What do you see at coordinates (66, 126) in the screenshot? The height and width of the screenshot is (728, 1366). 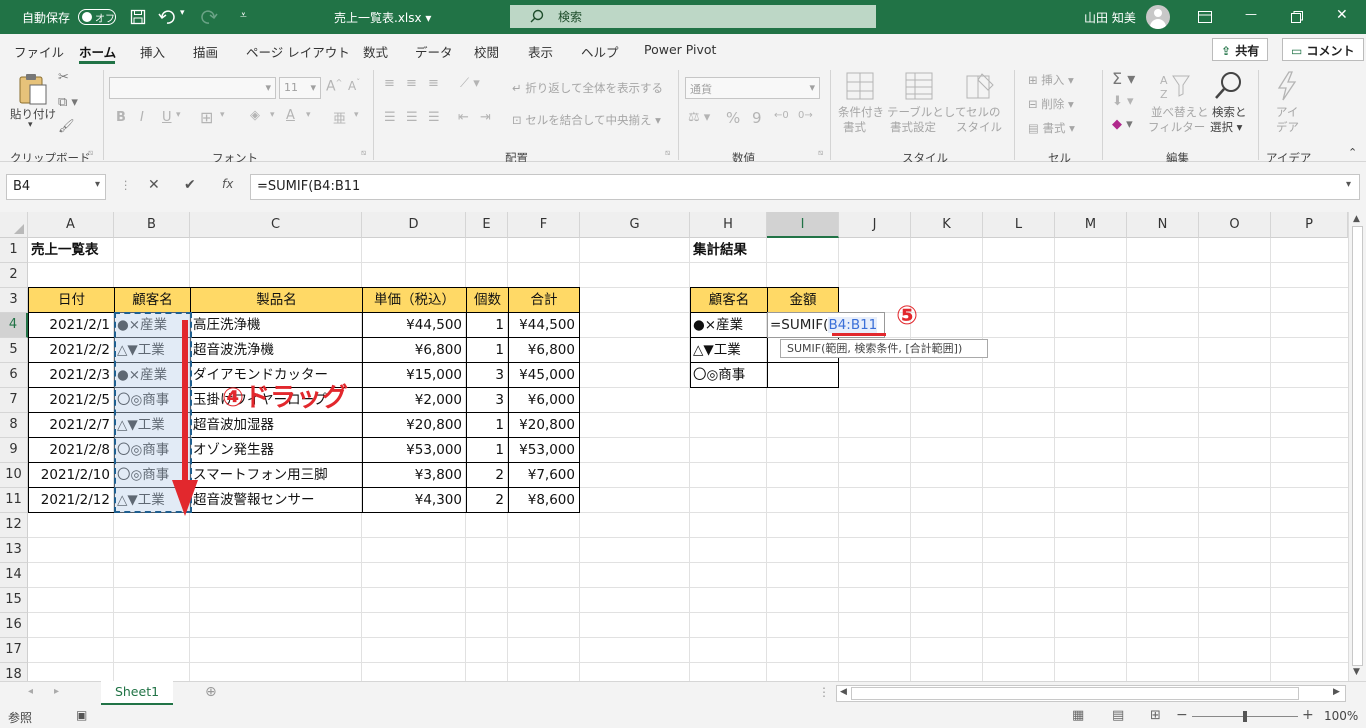 I see `format-painter-icon: 🖌` at bounding box center [66, 126].